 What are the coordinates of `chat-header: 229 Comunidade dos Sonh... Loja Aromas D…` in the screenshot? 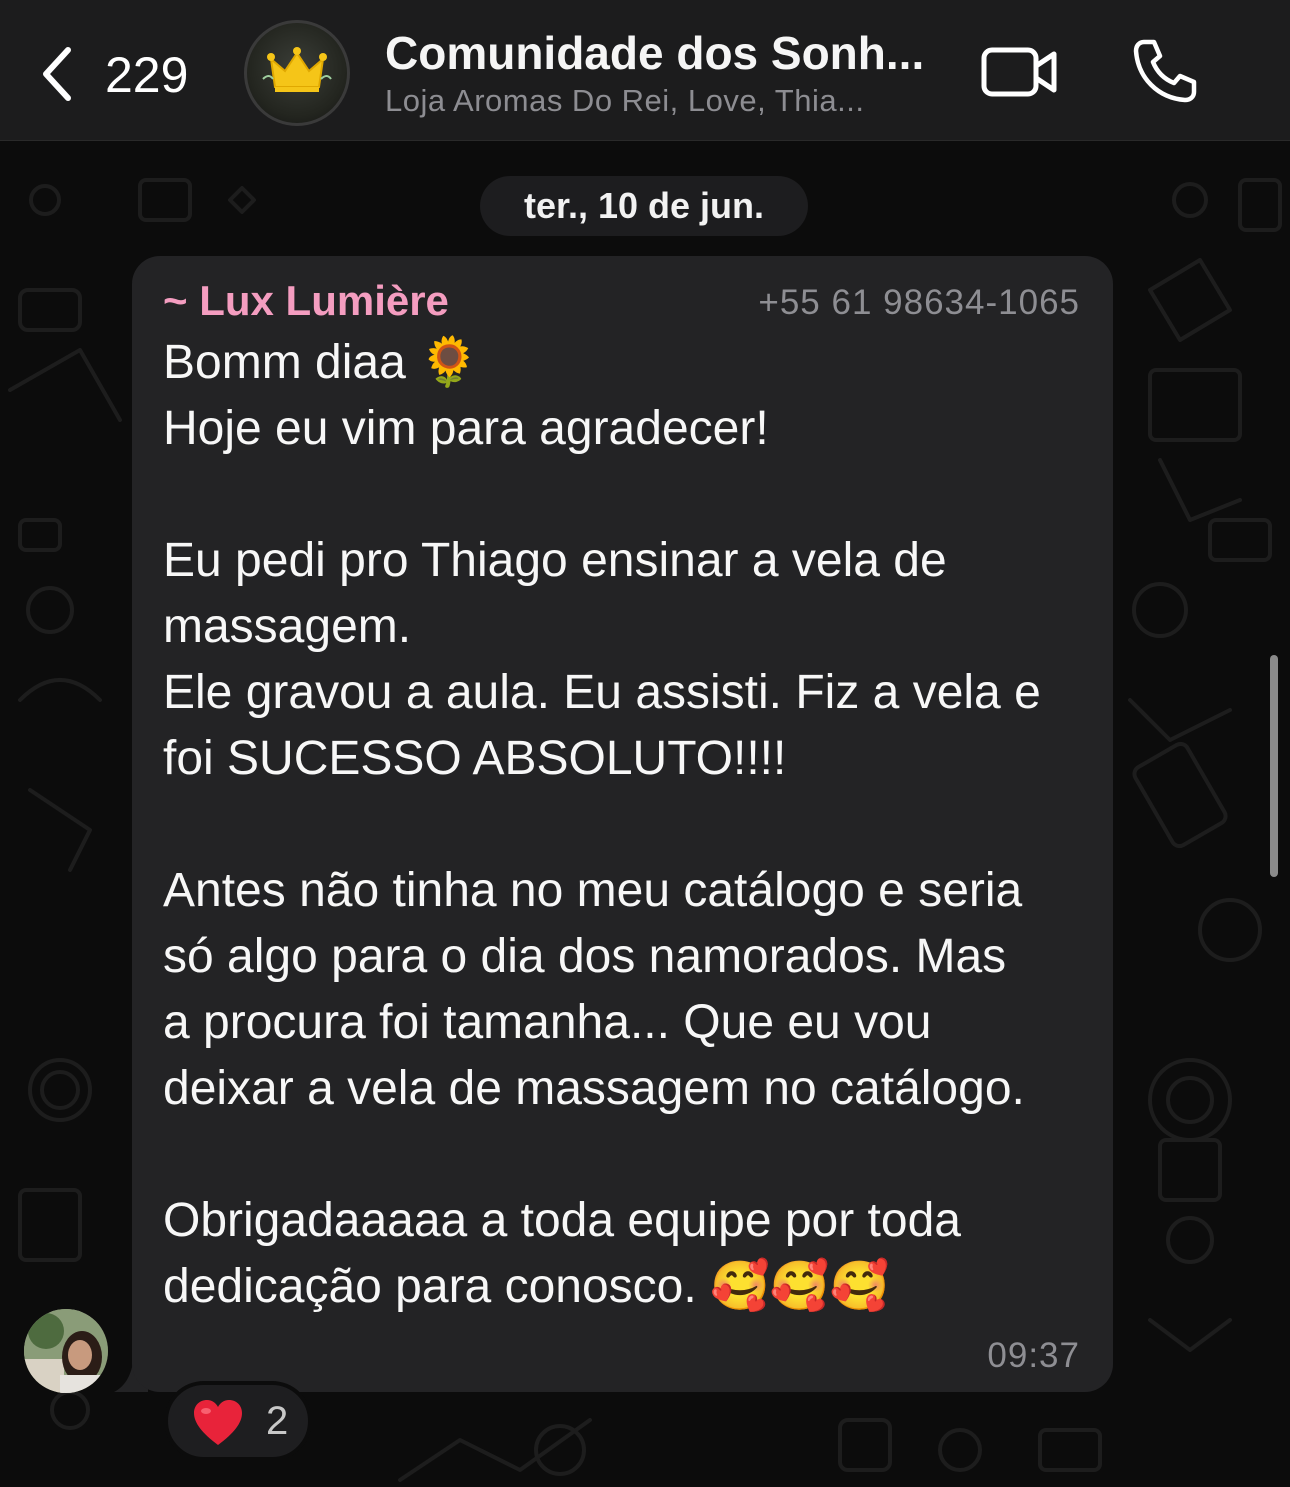 It's located at (645, 70).